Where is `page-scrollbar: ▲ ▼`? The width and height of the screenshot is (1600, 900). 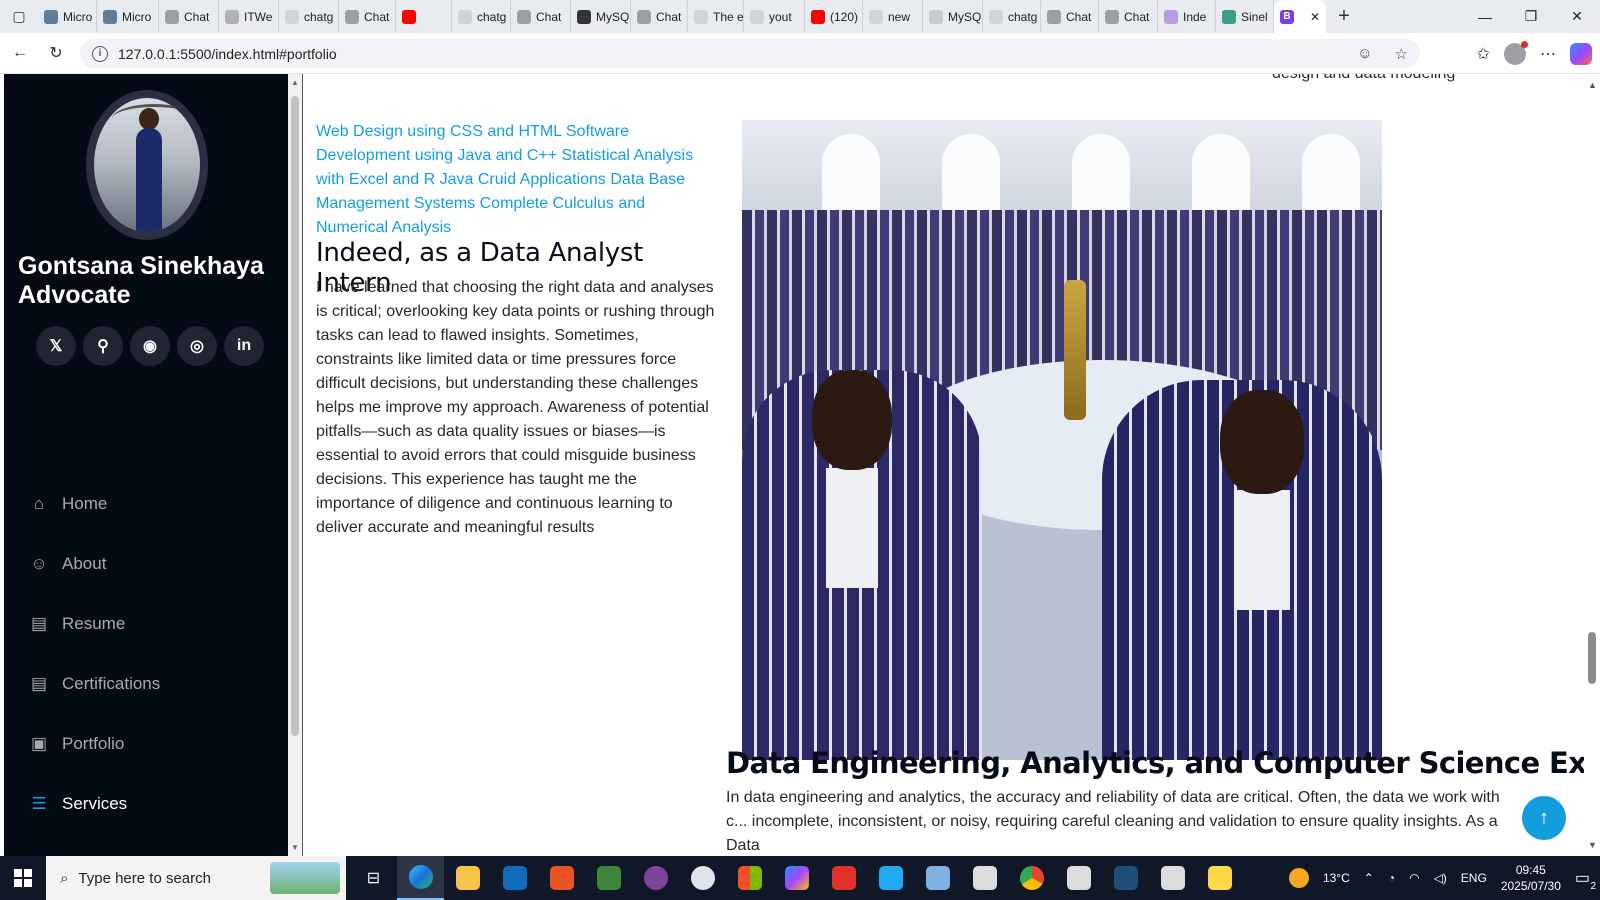 page-scrollbar: ▲ ▼ is located at coordinates (1592, 465).